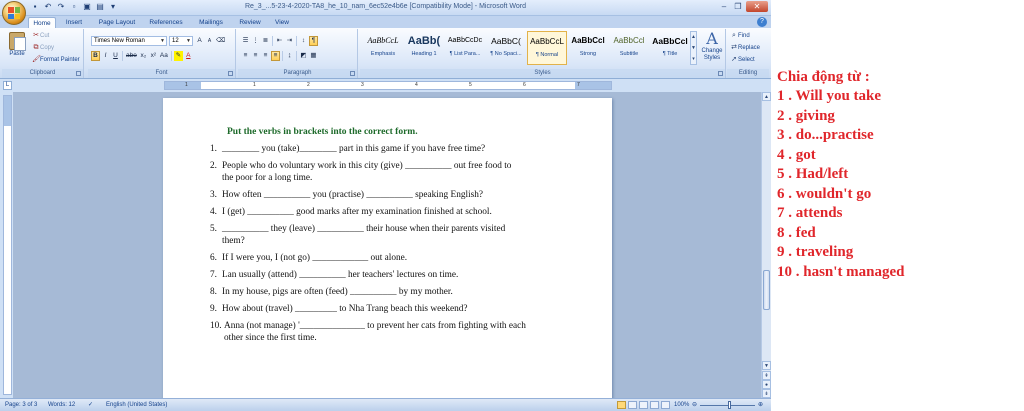 The image size is (1024, 411). What do you see at coordinates (670, 48) in the screenshot?
I see `style-title: AaBbCcl ¶ Title` at bounding box center [670, 48].